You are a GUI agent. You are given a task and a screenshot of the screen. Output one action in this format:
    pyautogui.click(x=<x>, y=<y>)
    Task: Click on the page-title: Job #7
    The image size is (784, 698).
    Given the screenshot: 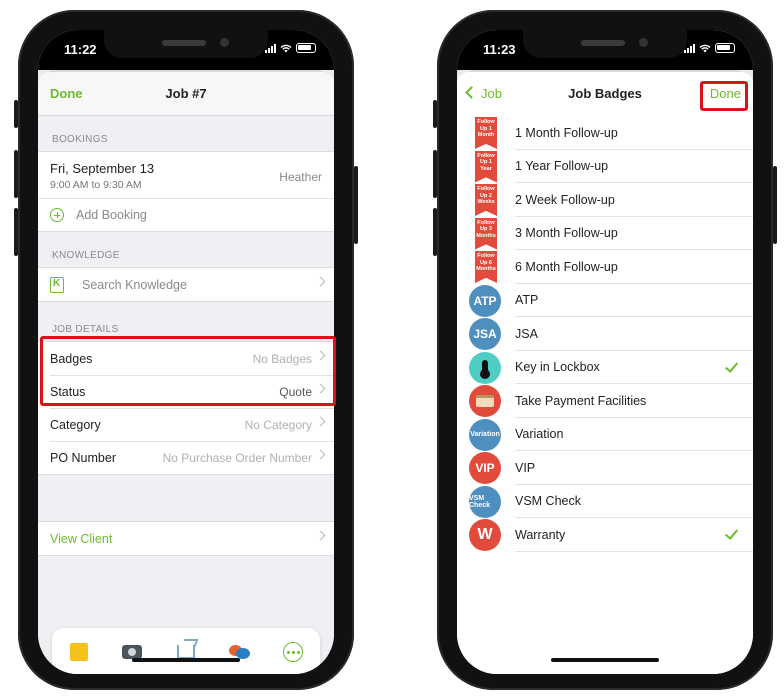 What is the action you would take?
    pyautogui.click(x=186, y=93)
    